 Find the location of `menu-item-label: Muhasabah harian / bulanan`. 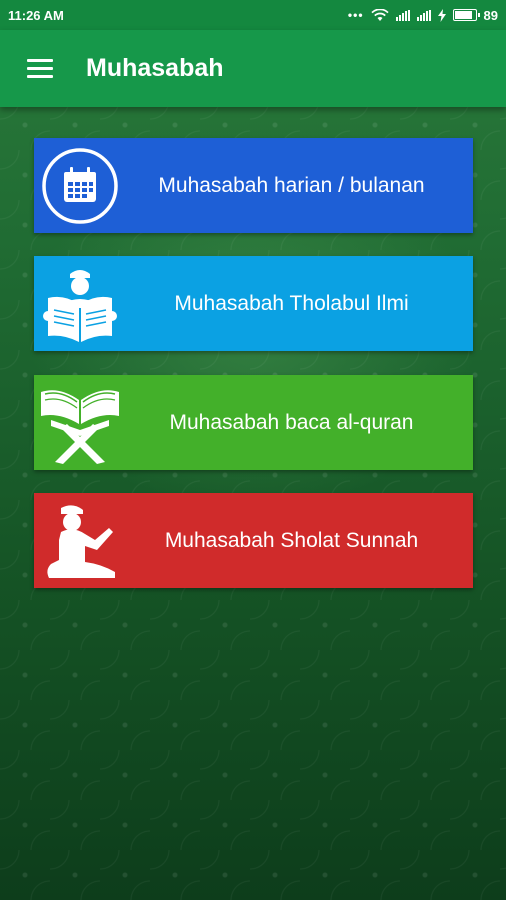

menu-item-label: Muhasabah harian / bulanan is located at coordinates (291, 185).